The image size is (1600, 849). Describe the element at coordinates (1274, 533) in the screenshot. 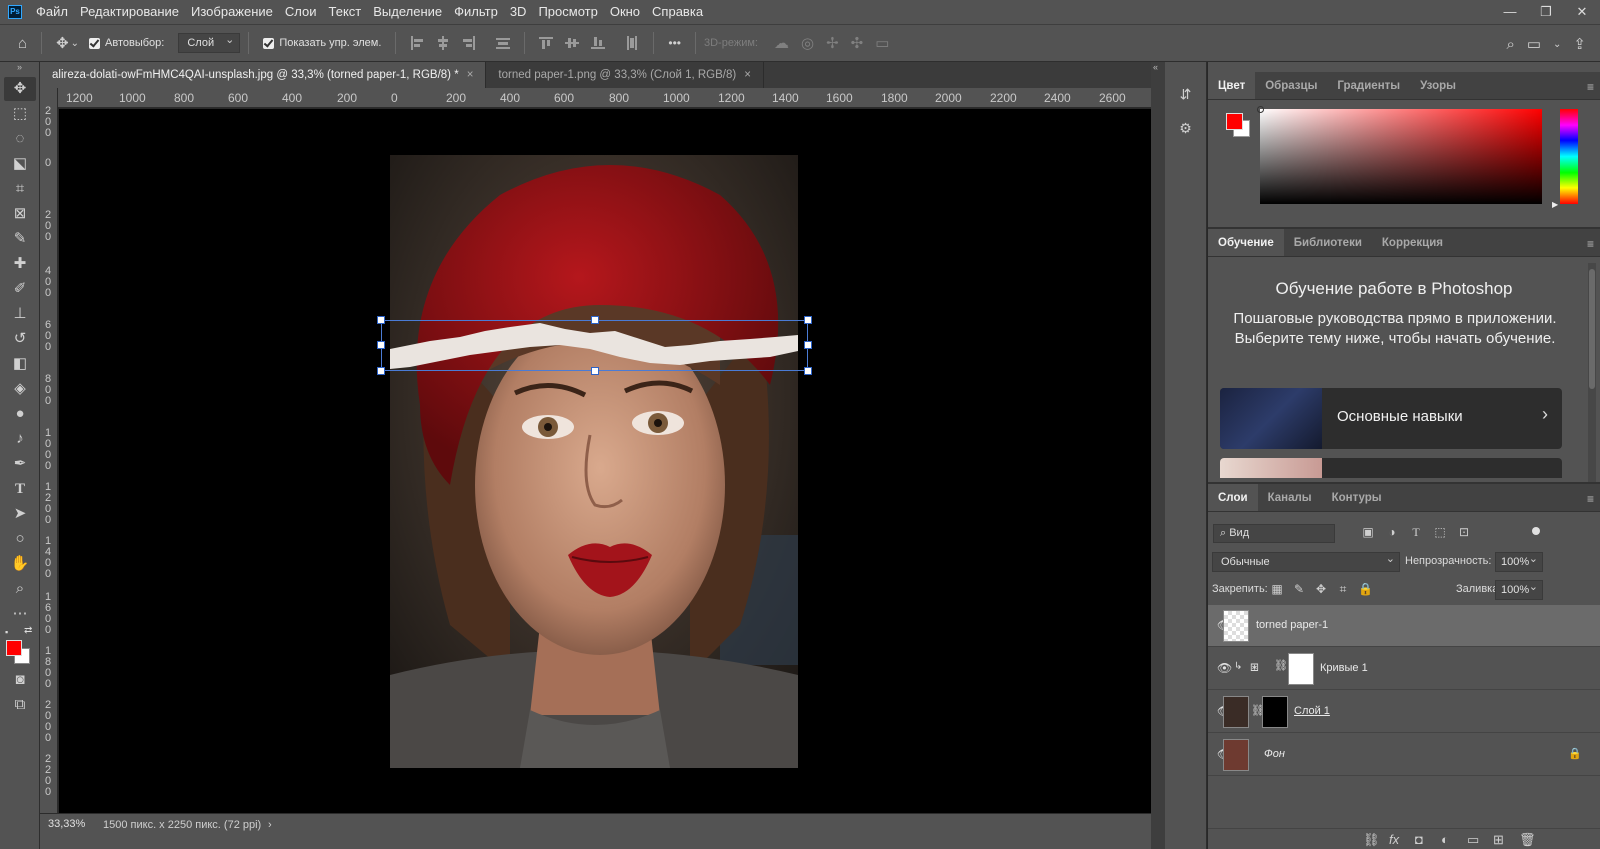

I see `layer-filter-dropdown: ⌕ Вид` at that location.